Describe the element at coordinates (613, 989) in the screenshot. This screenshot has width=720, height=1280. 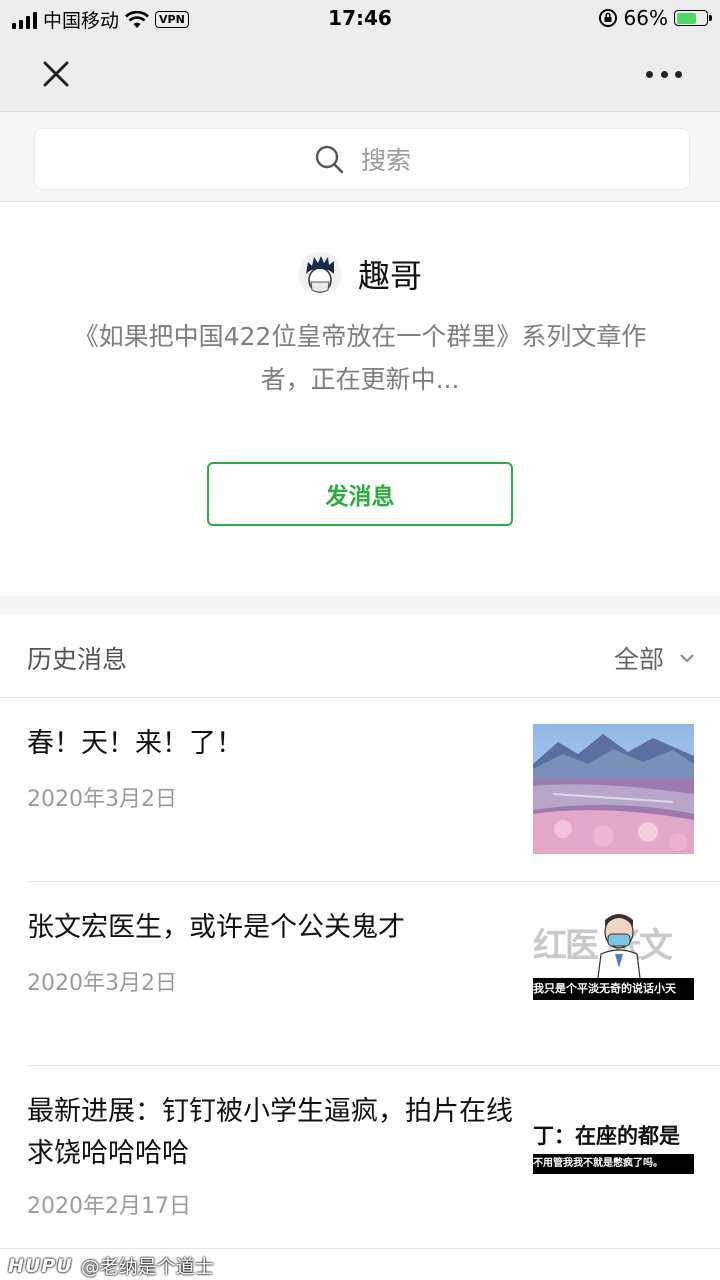
I see `thumbnail-caption-small: 我只是个平淡无奇的说话小天` at that location.